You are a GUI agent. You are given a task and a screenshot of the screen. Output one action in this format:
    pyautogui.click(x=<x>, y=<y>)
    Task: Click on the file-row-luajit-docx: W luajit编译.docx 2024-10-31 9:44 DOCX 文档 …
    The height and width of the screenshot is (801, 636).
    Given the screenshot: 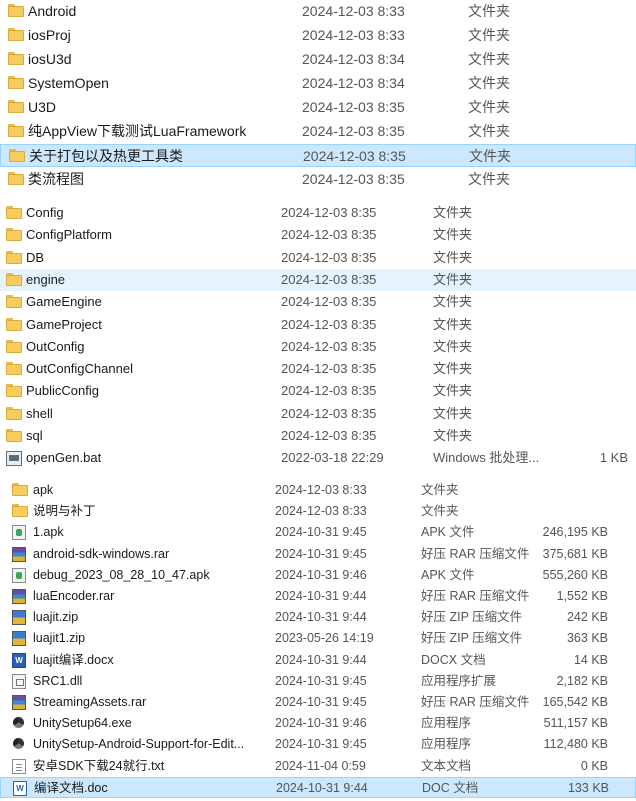 What is the action you would take?
    pyautogui.click(x=318, y=660)
    